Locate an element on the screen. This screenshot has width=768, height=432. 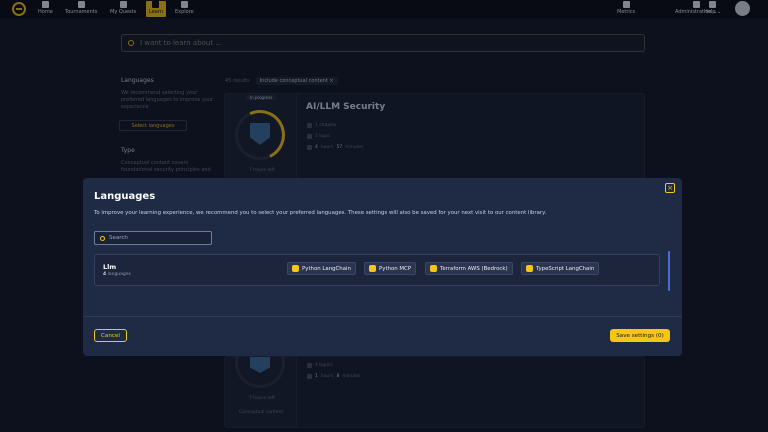
language-tag-python-langchain: Python LangChain is located at coordinates (321, 268).